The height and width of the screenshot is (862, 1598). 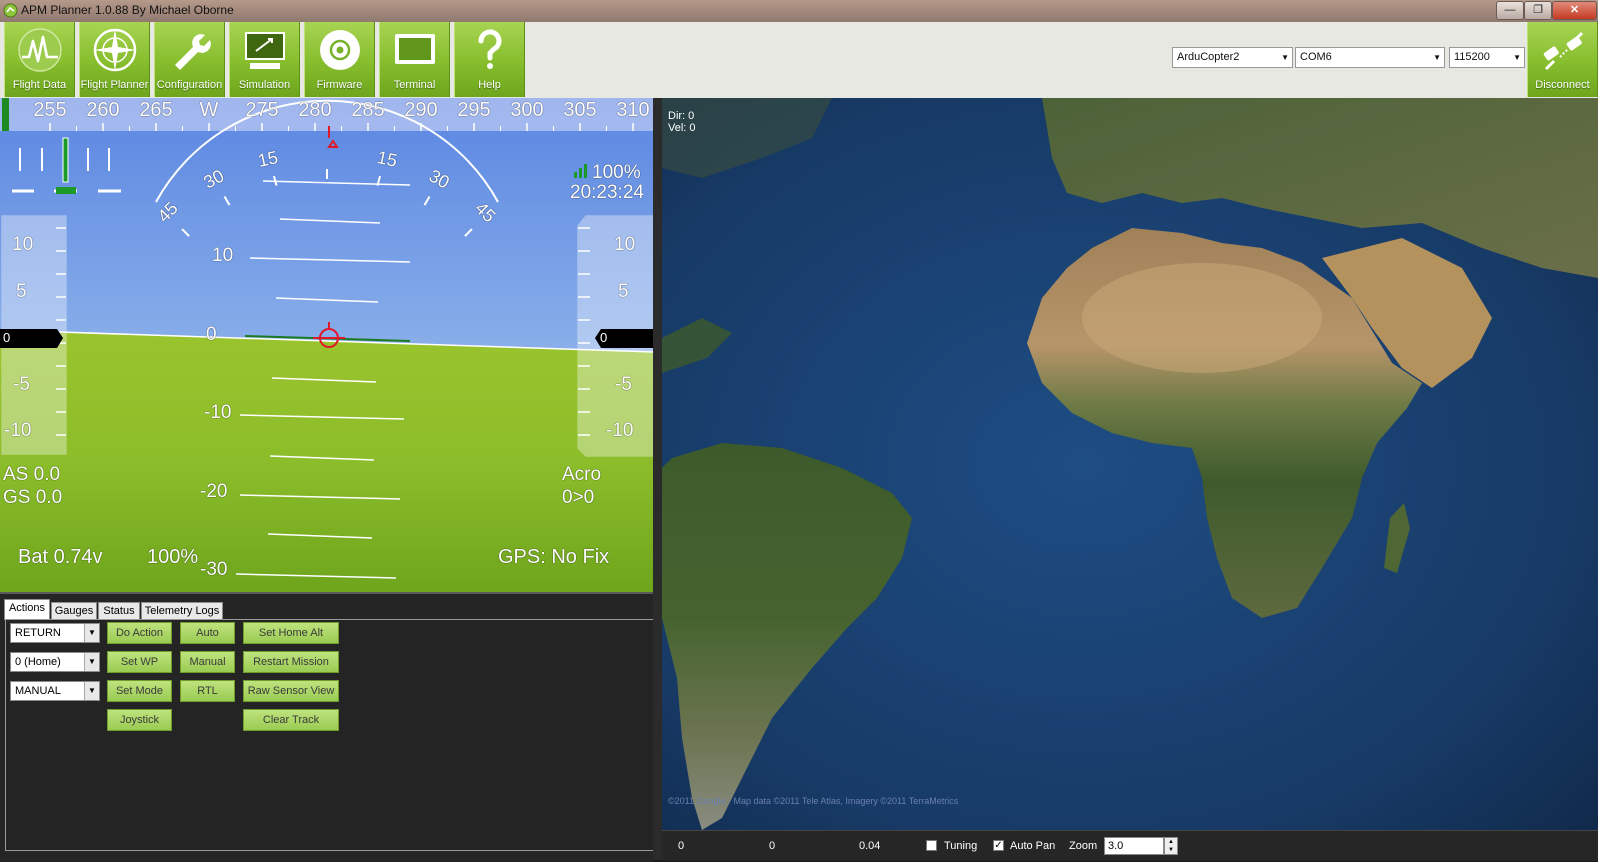 What do you see at coordinates (207, 662) in the screenshot?
I see `manual-button: Manual` at bounding box center [207, 662].